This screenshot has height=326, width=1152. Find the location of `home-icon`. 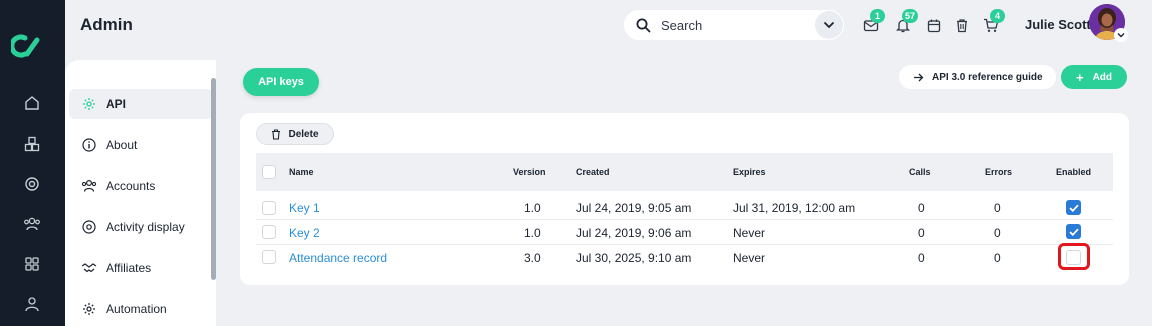

home-icon is located at coordinates (32, 103).